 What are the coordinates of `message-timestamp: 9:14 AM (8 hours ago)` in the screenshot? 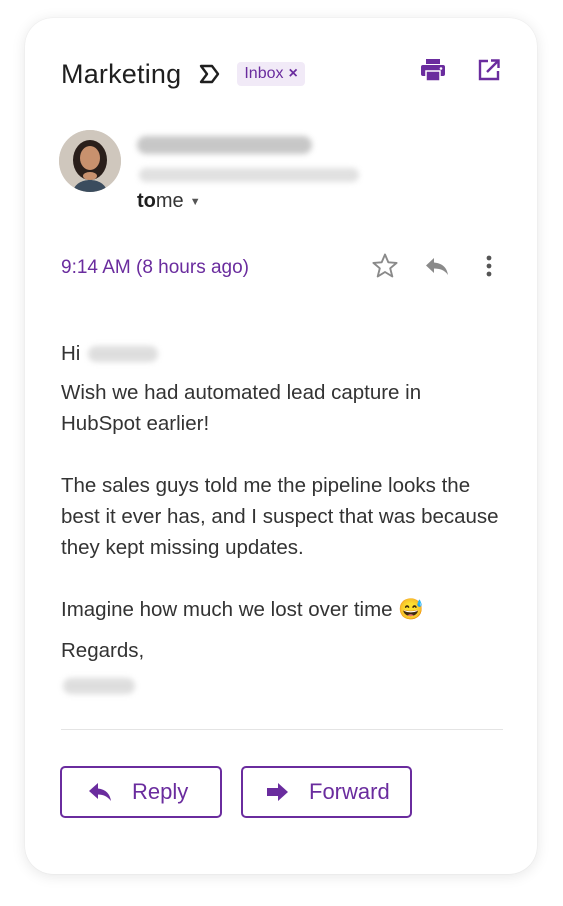 It's located at (155, 267).